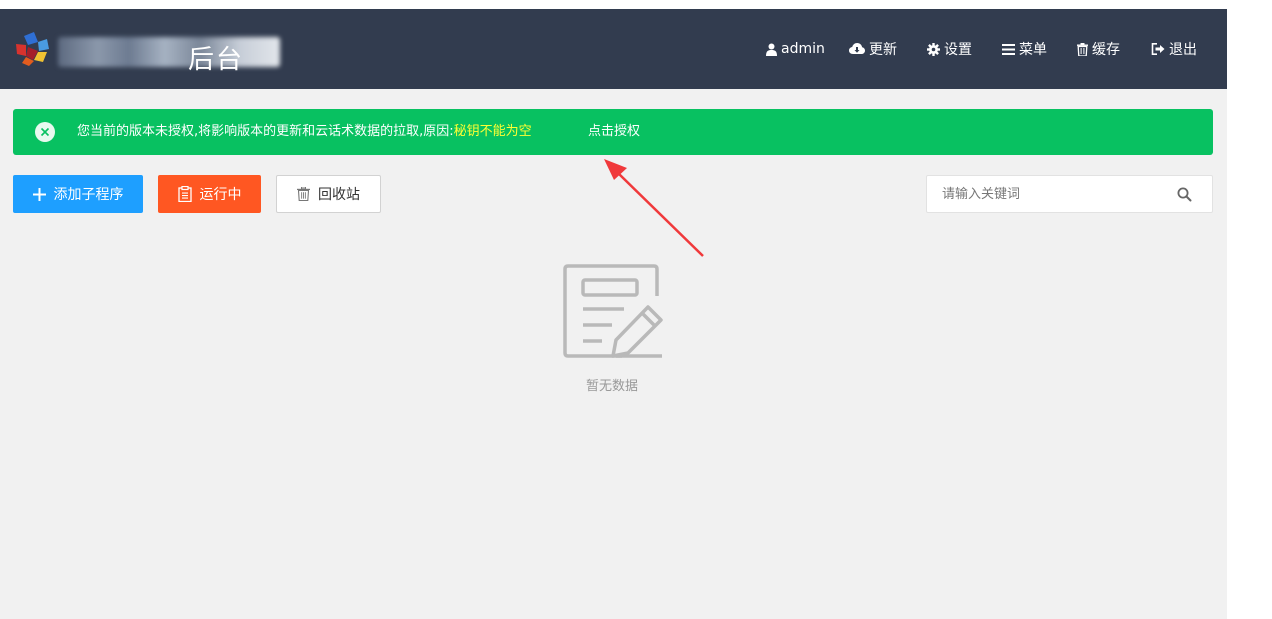  What do you see at coordinates (169, 52) in the screenshot?
I see `brand-title-blurred` at bounding box center [169, 52].